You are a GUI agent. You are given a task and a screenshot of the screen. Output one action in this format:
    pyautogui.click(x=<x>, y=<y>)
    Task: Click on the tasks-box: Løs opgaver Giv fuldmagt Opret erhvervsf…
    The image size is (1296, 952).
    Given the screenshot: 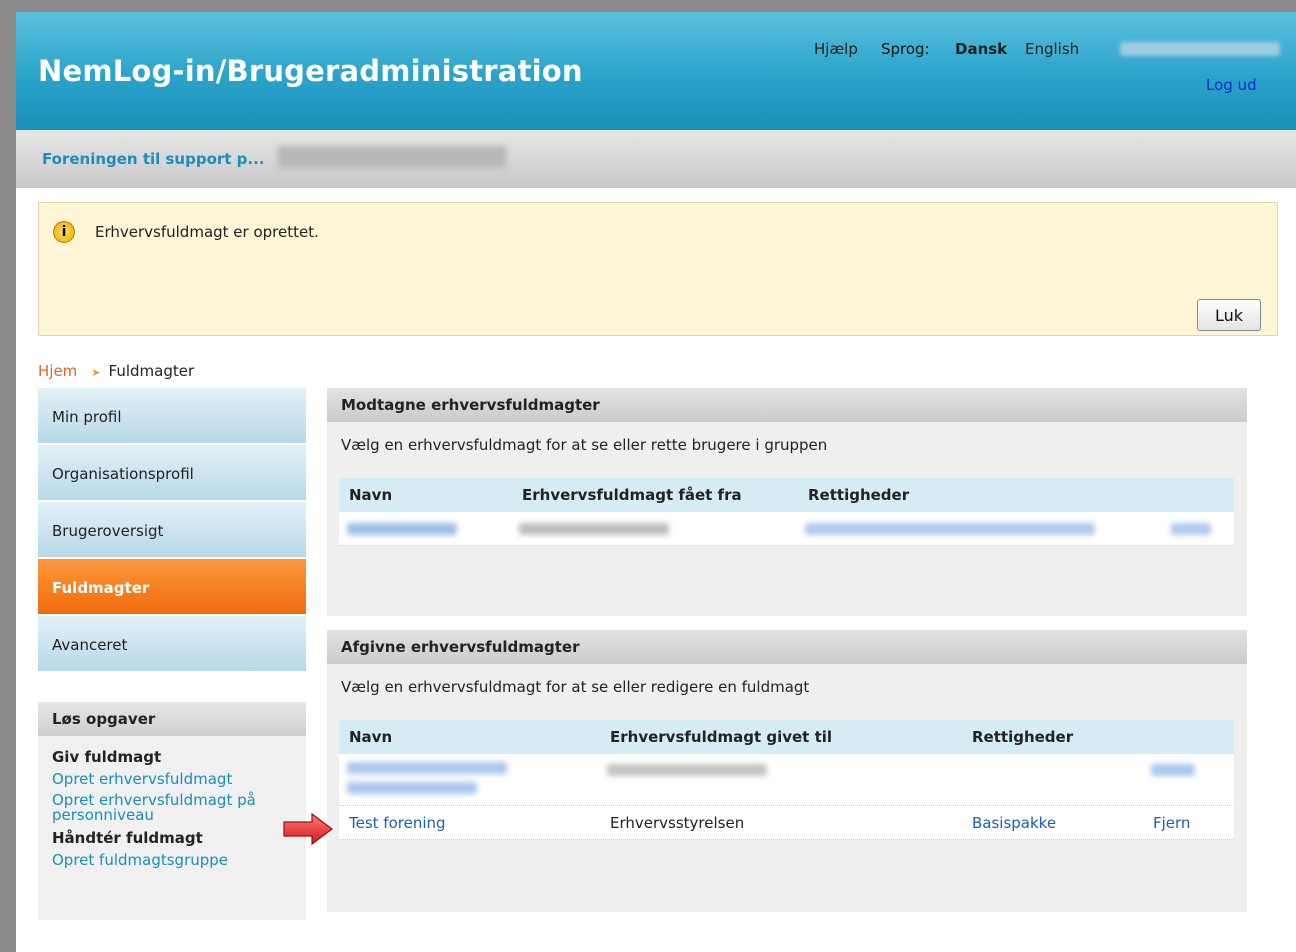 What is the action you would take?
    pyautogui.click(x=172, y=811)
    